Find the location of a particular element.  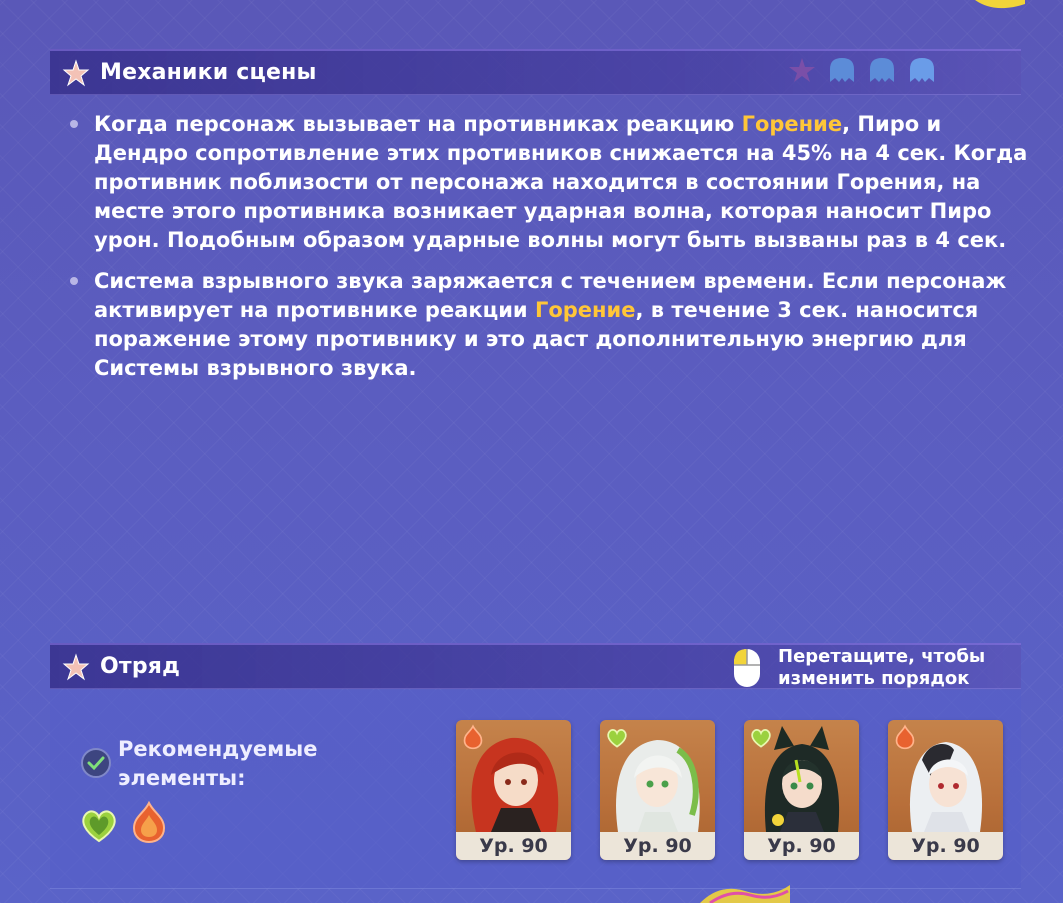

mouse-icon is located at coordinates (747, 668).